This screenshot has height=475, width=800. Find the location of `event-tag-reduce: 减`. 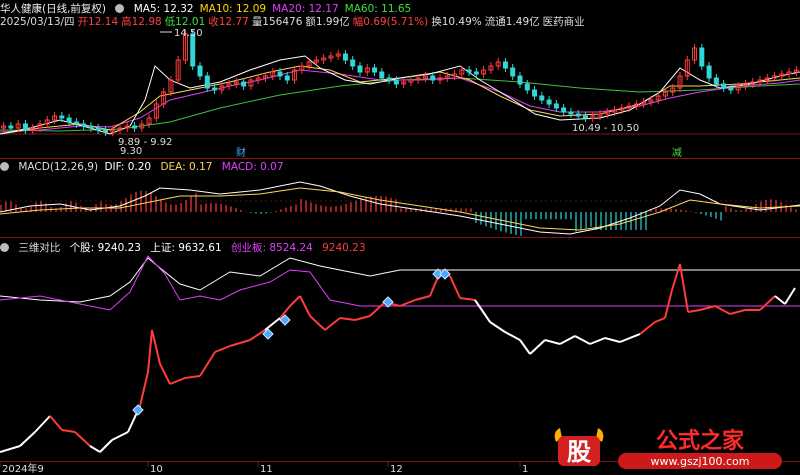

event-tag-reduce: 减 is located at coordinates (677, 153).